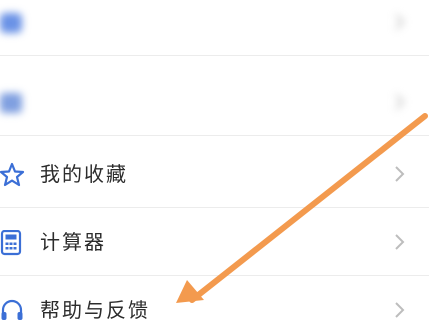 The image size is (429, 336). Describe the element at coordinates (84, 174) in the screenshot. I see `menu-item-label: 我的收藏` at that location.